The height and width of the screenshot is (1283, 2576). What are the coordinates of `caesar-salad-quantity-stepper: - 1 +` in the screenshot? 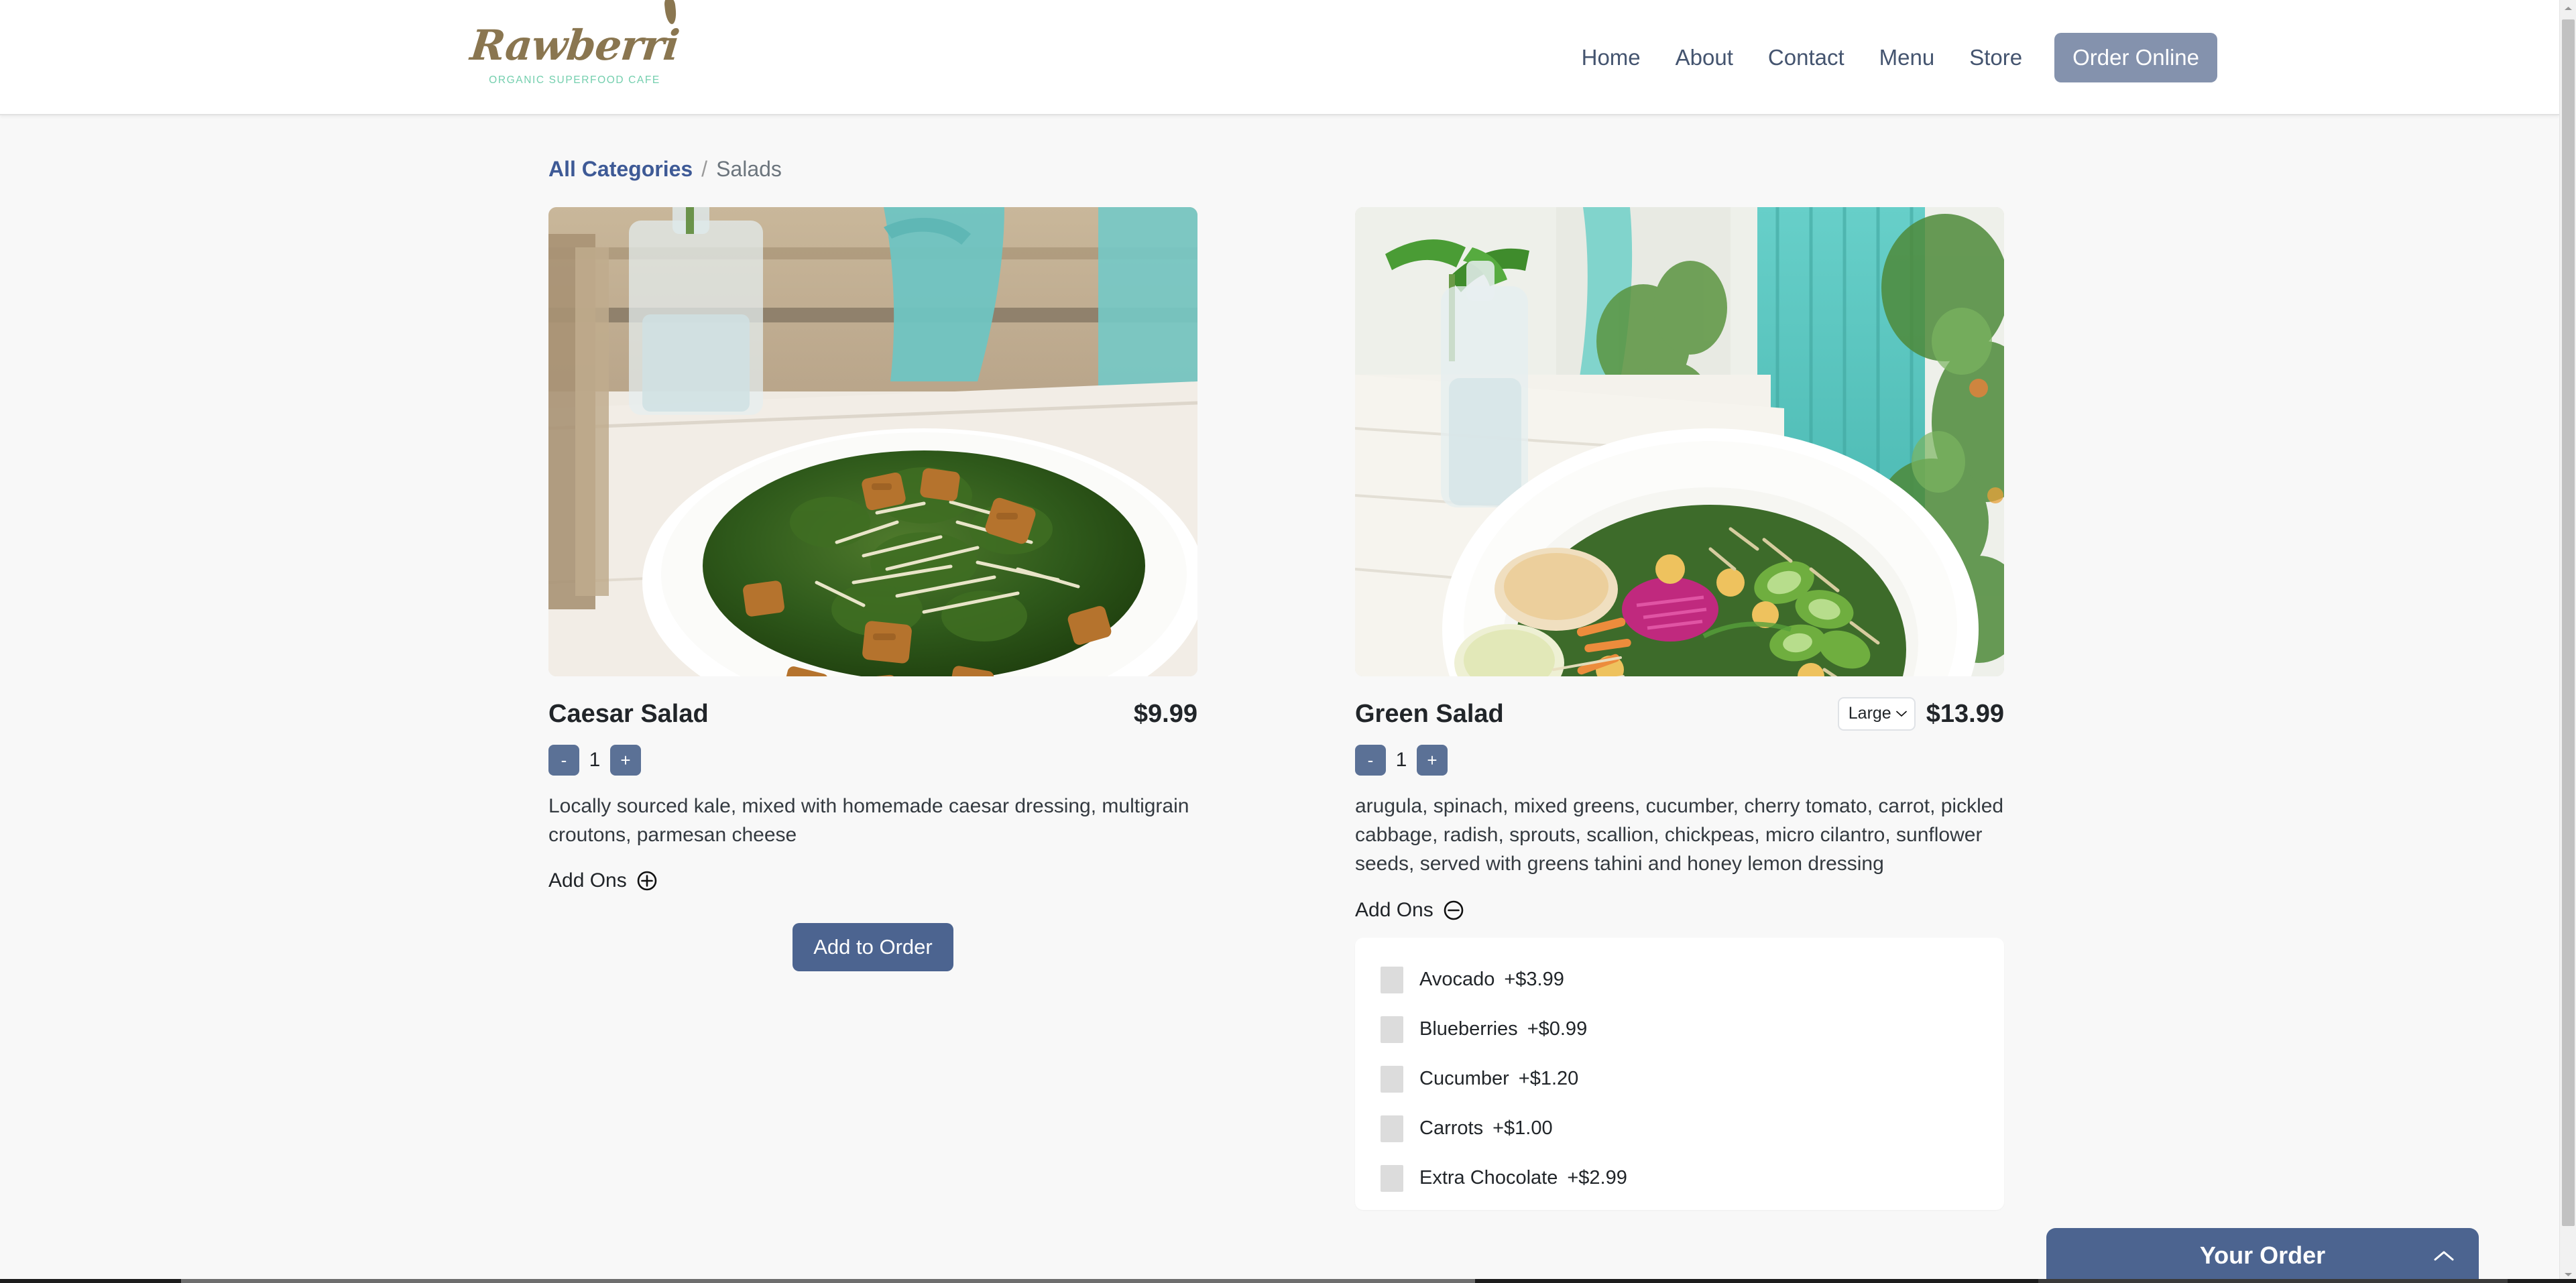 It's located at (872, 760).